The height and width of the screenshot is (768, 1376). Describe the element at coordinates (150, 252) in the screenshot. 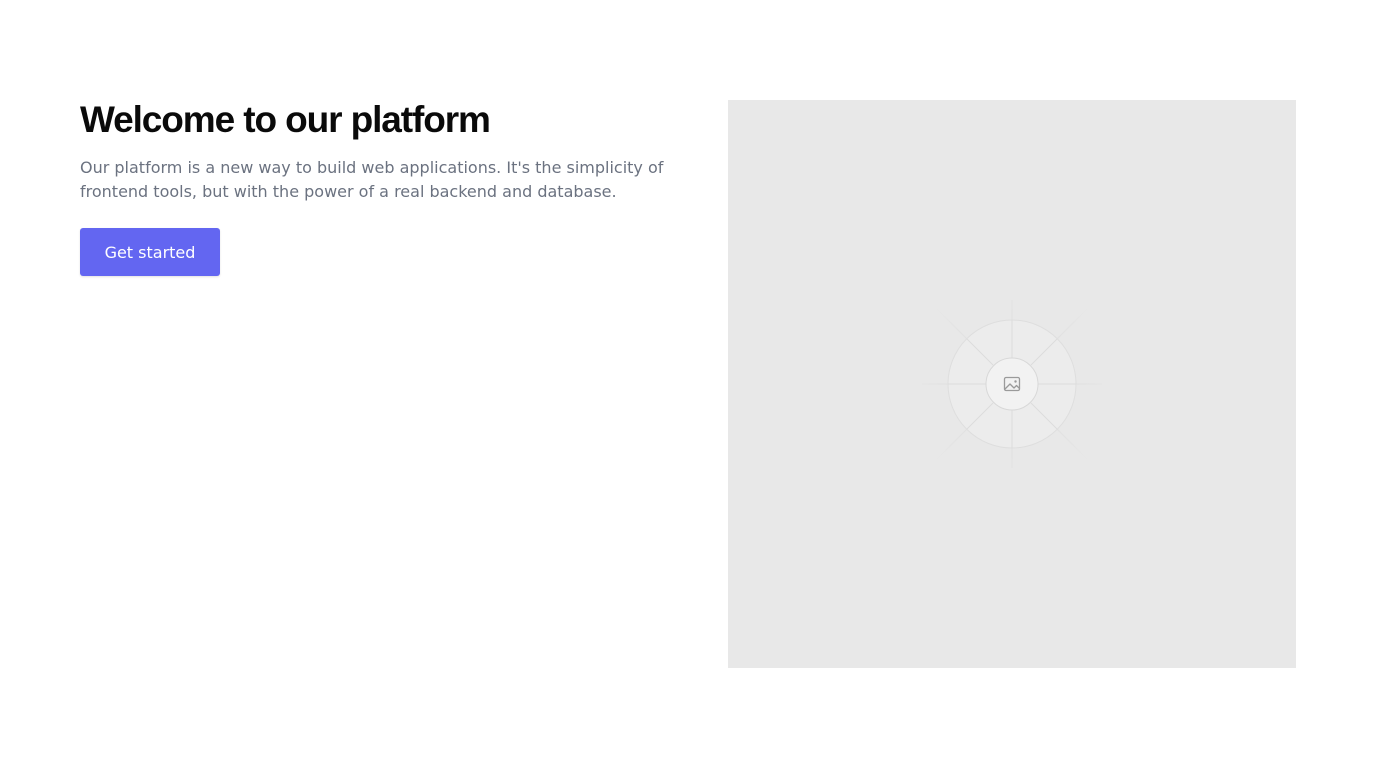

I see `get-started-button: Get started` at that location.